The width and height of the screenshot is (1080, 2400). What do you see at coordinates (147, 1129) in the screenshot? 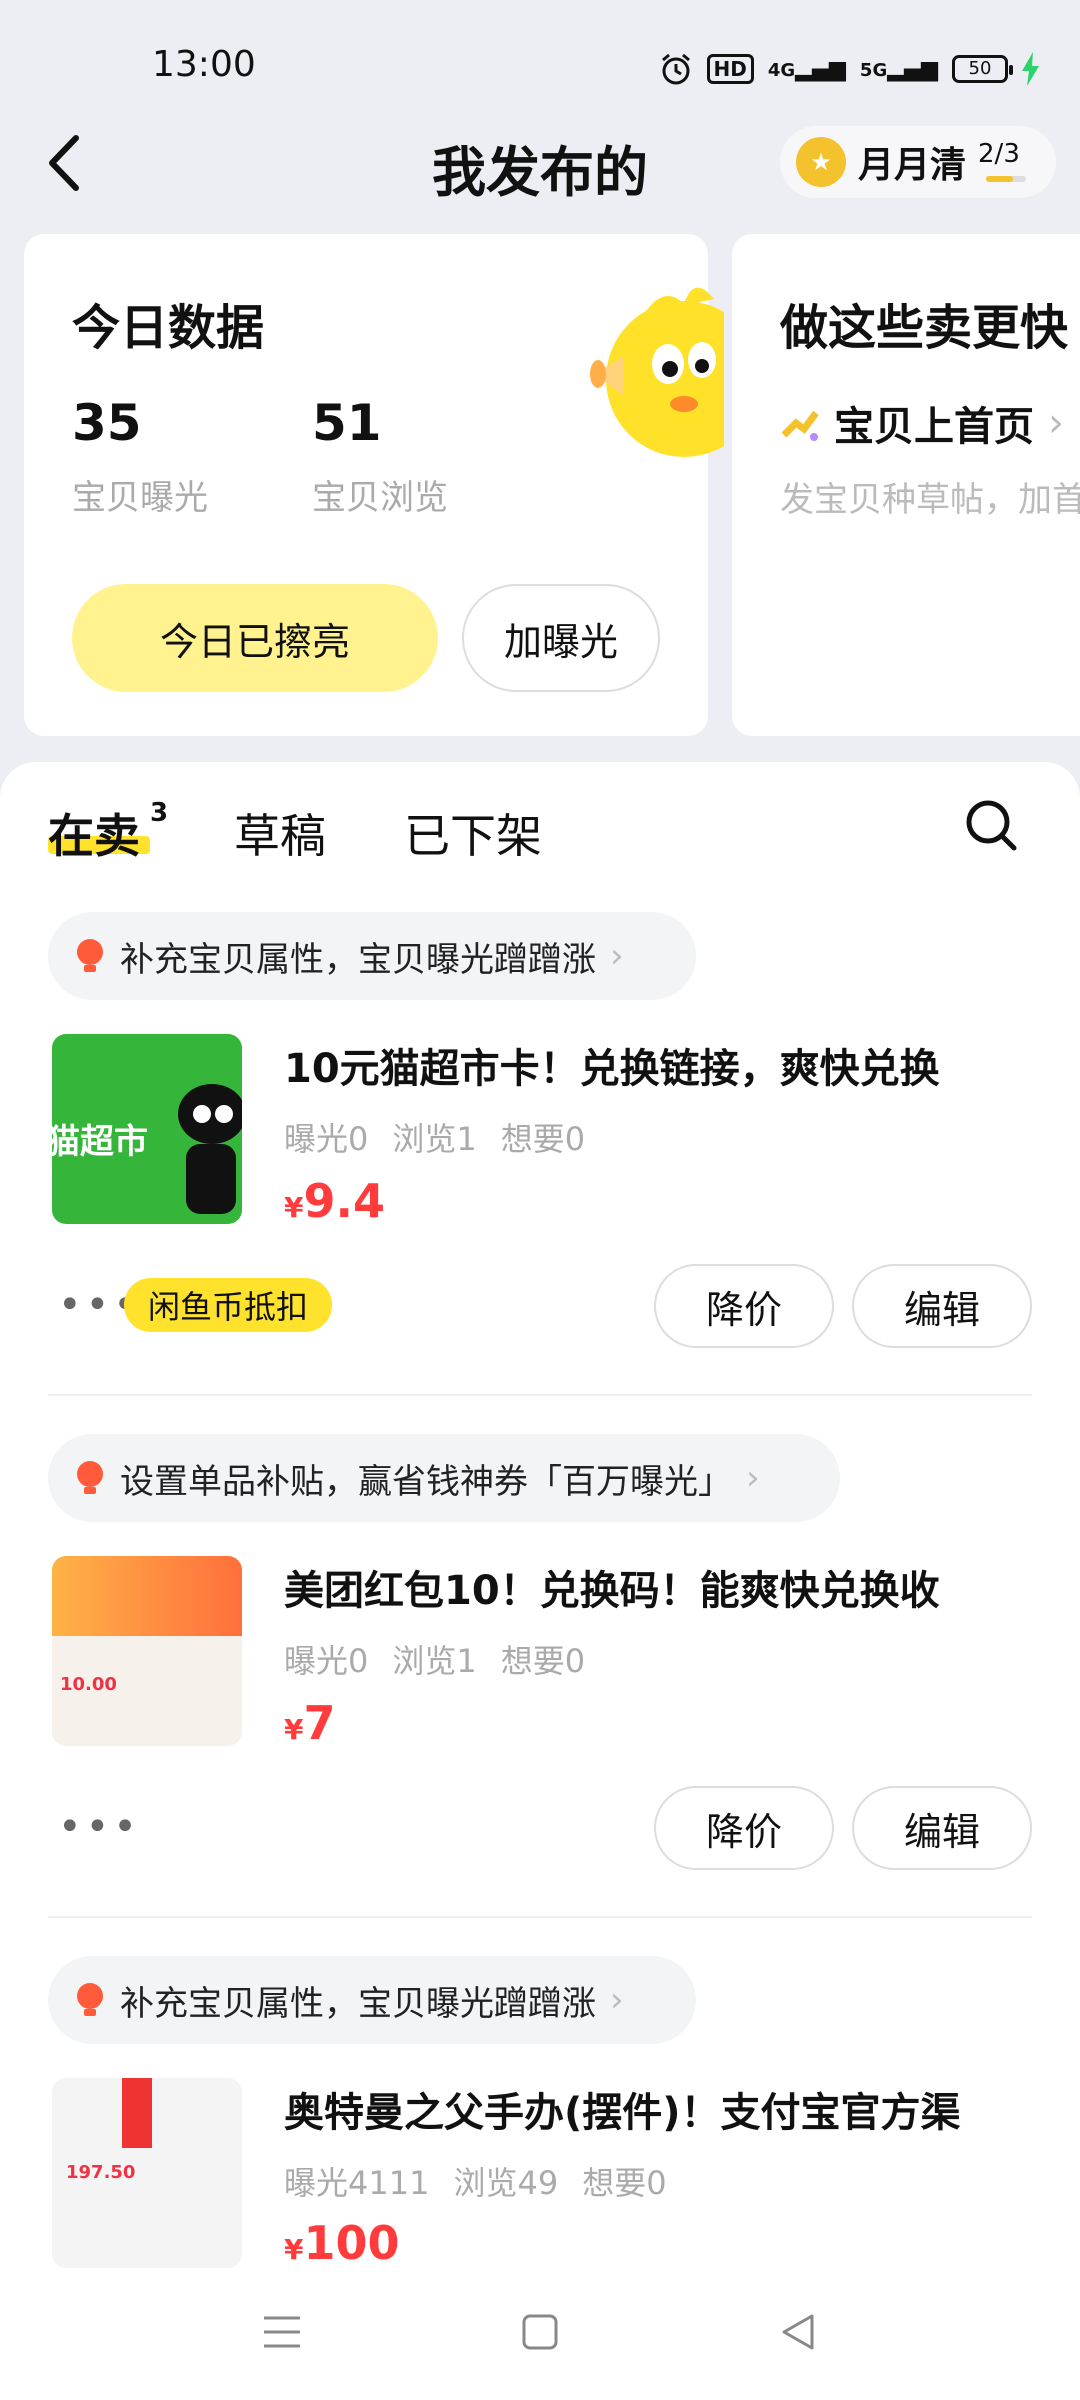
I see `item-thumbnail: 猫超市` at bounding box center [147, 1129].